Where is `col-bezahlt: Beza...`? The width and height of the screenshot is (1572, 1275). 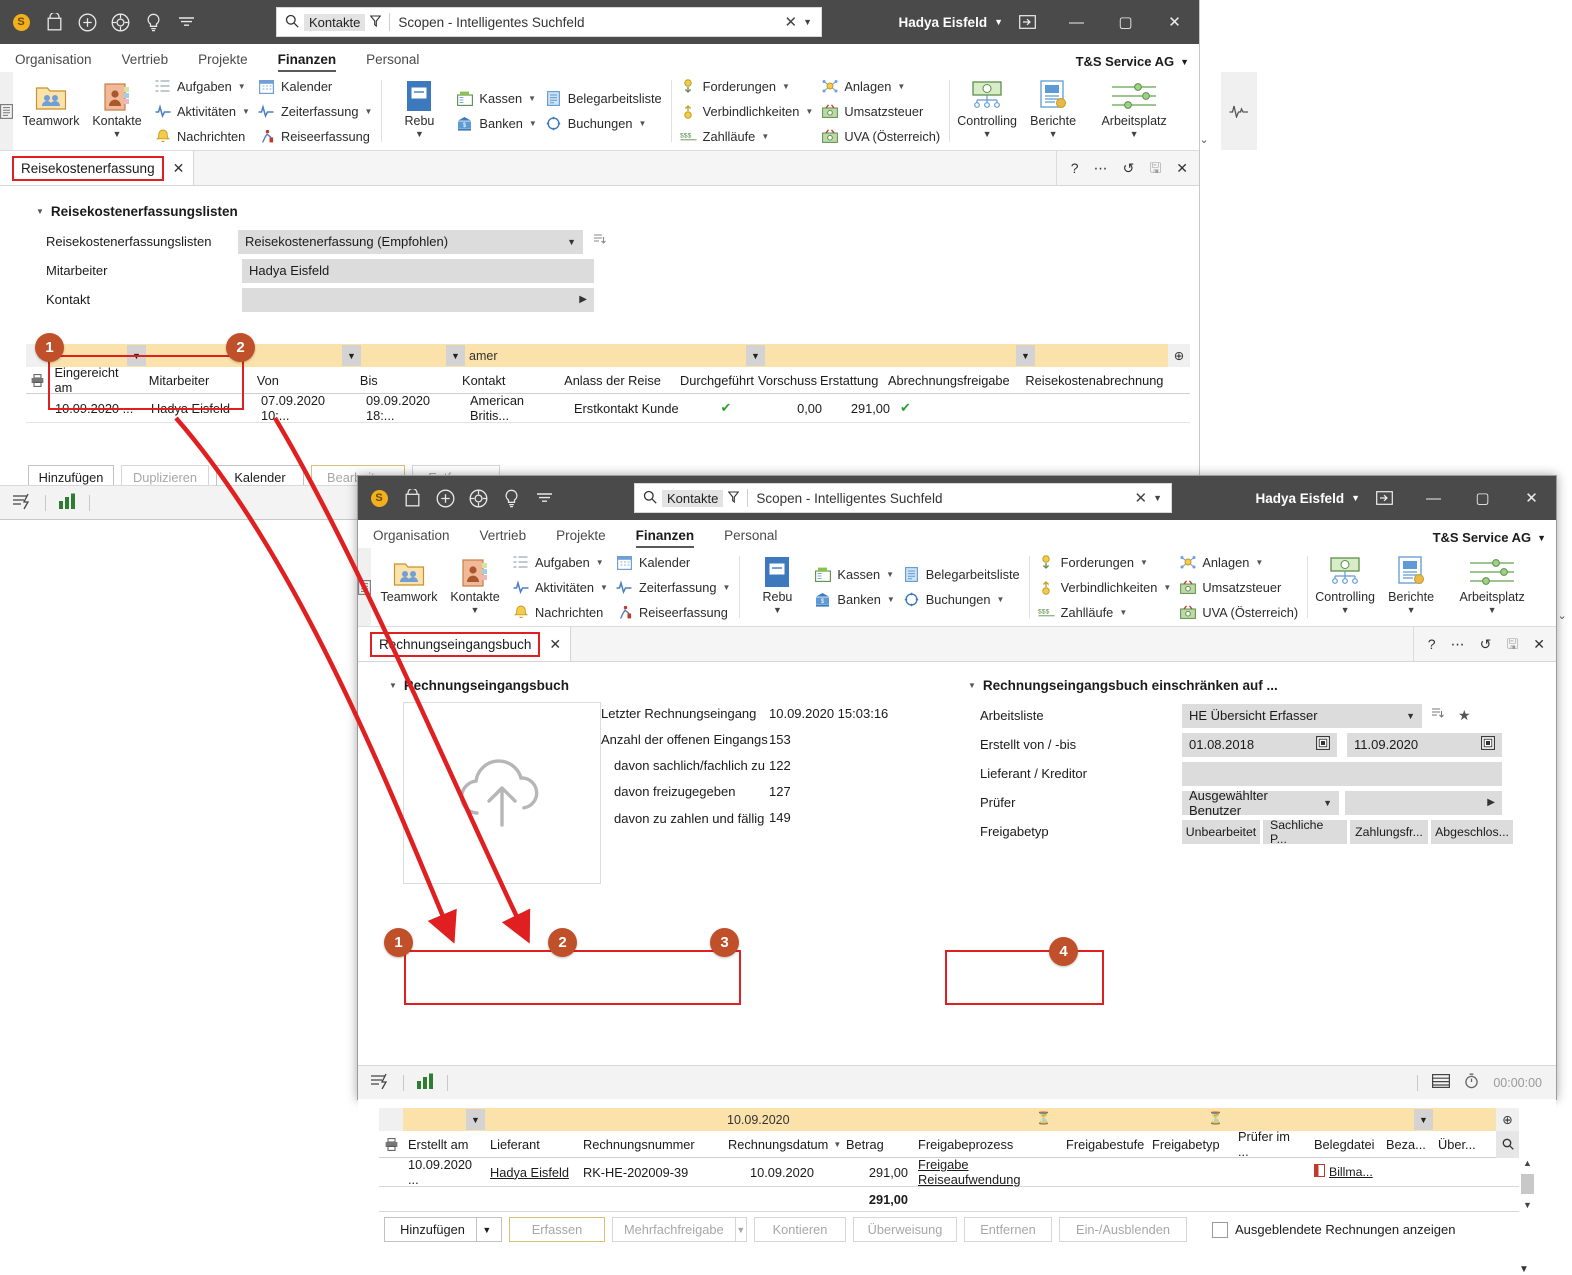 col-bezahlt: Beza... is located at coordinates (1407, 1144).